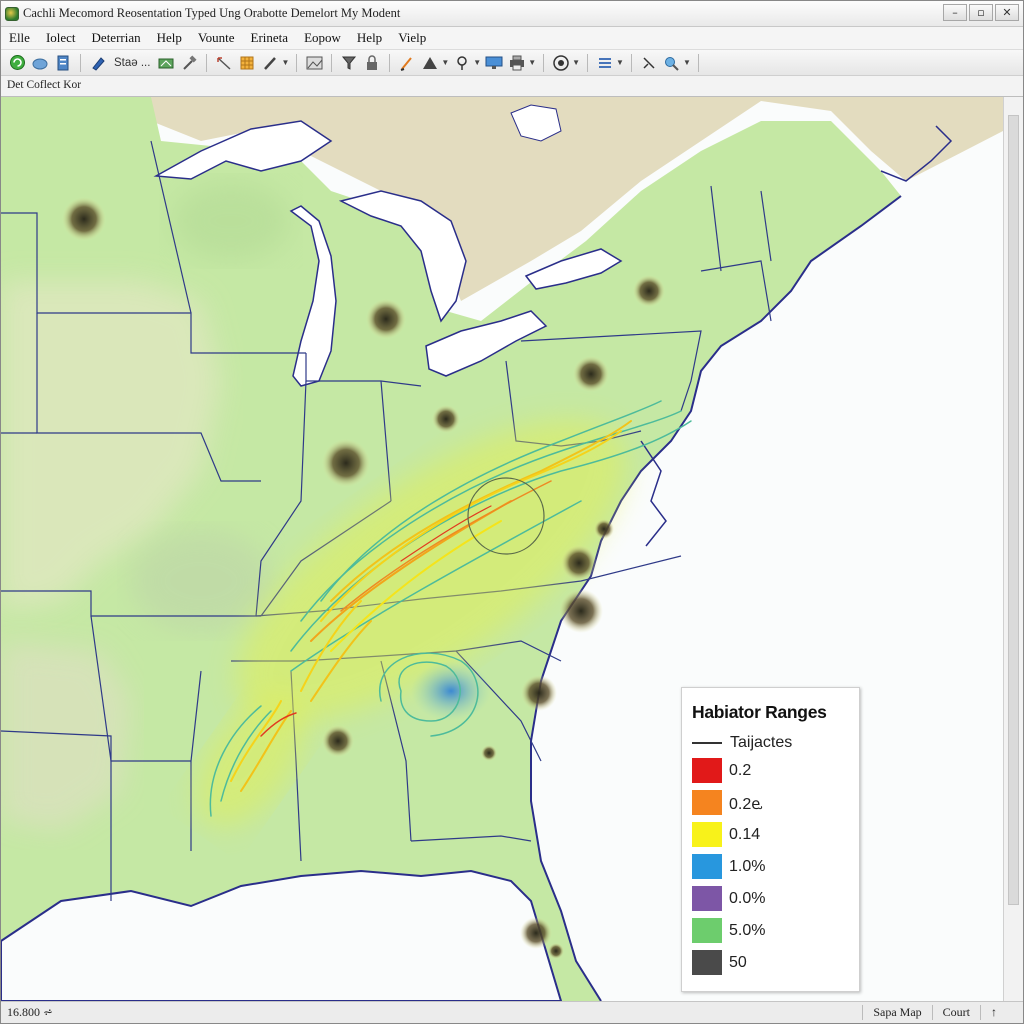  Describe the element at coordinates (745, 804) in the screenshot. I see `legend-label: 0.2ⱸ` at that location.